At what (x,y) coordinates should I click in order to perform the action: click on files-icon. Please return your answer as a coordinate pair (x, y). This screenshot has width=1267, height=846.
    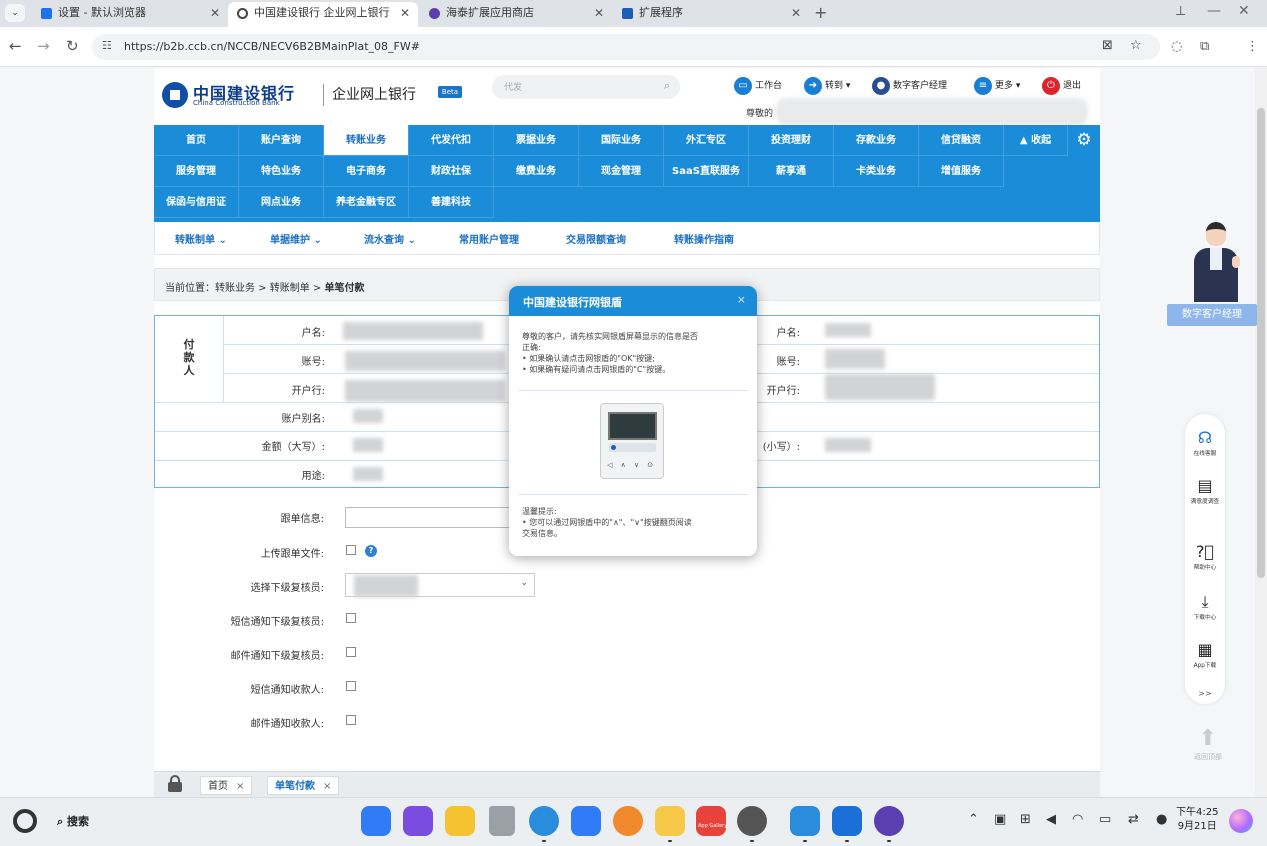
    Looking at the image, I should click on (460, 821).